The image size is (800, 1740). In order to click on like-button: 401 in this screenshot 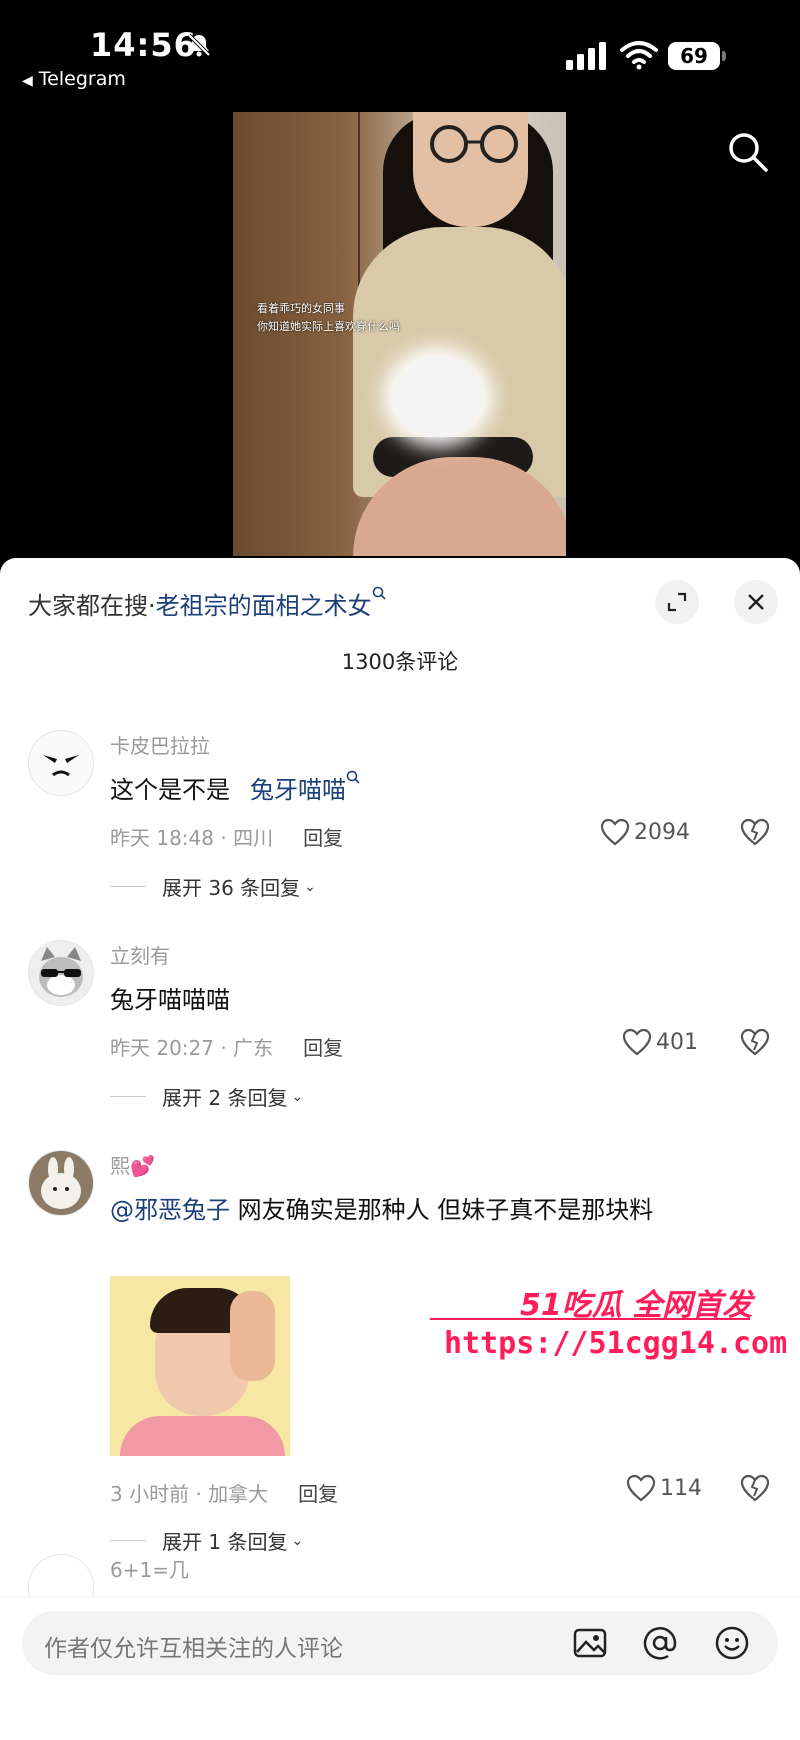, I will do `click(660, 1042)`.